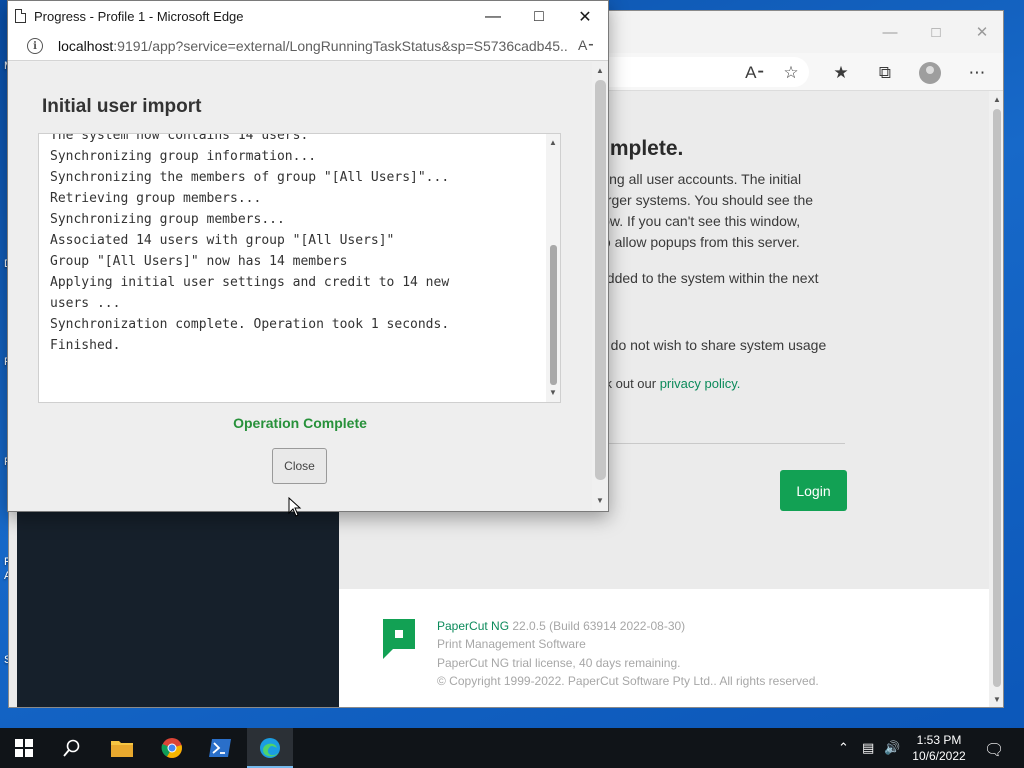 The image size is (1024, 768). What do you see at coordinates (178, 609) in the screenshot?
I see `dark-panel` at bounding box center [178, 609].